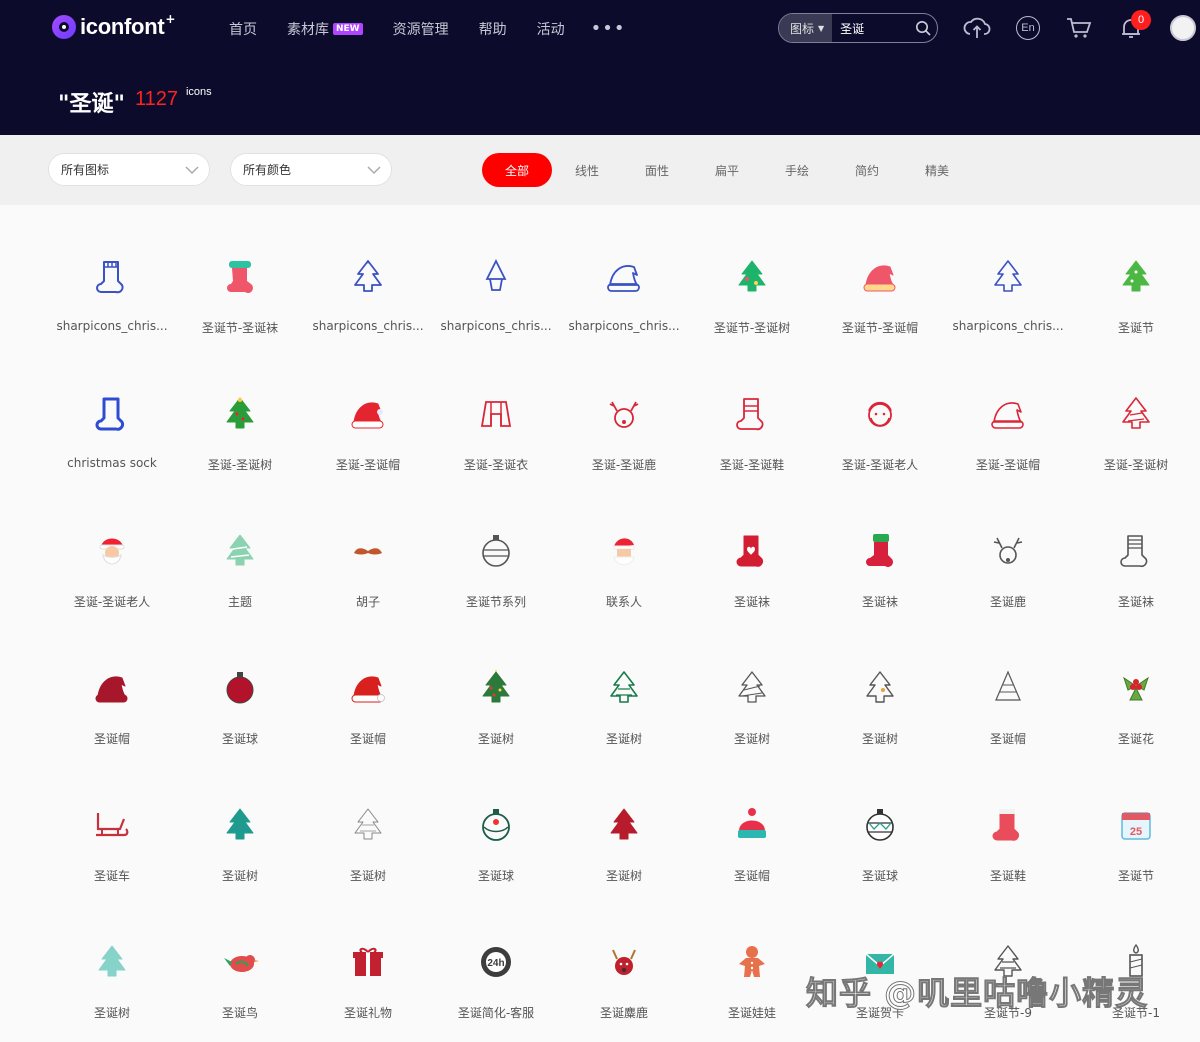 The image size is (1200, 1042). I want to click on tab-flat: 扁平, so click(727, 170).